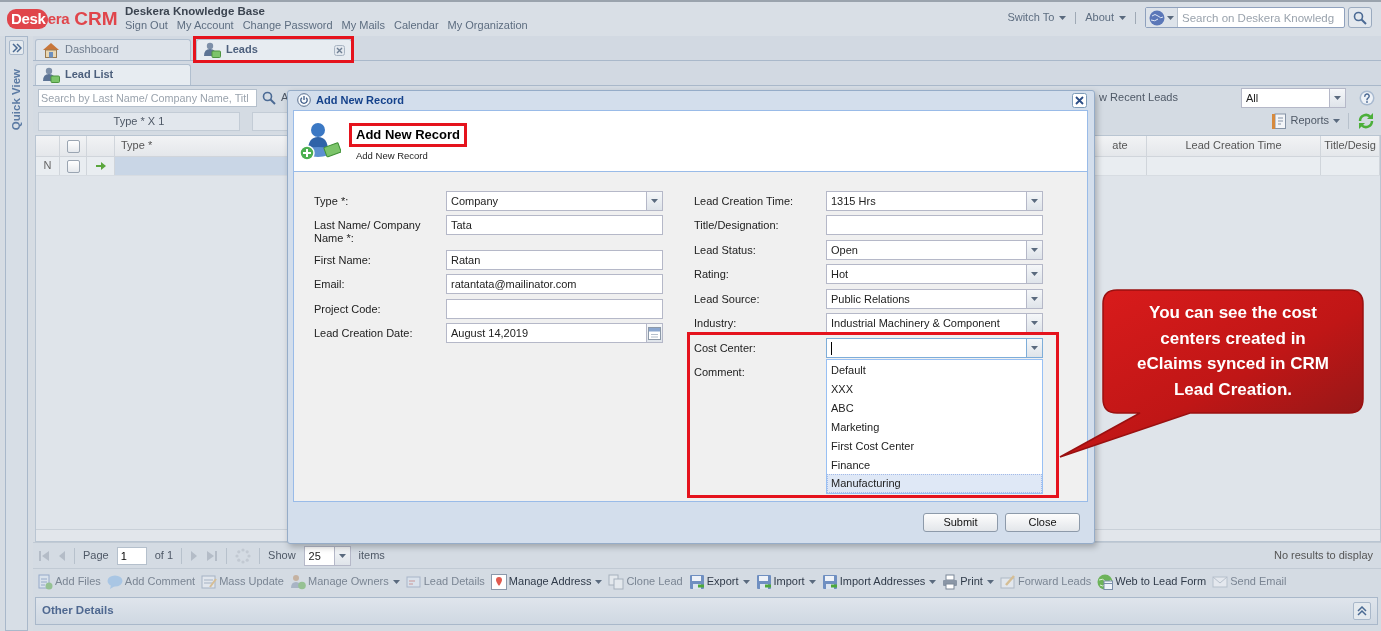 The height and width of the screenshot is (631, 1381). What do you see at coordinates (716, 324) in the screenshot?
I see `field-label: Industry:` at bounding box center [716, 324].